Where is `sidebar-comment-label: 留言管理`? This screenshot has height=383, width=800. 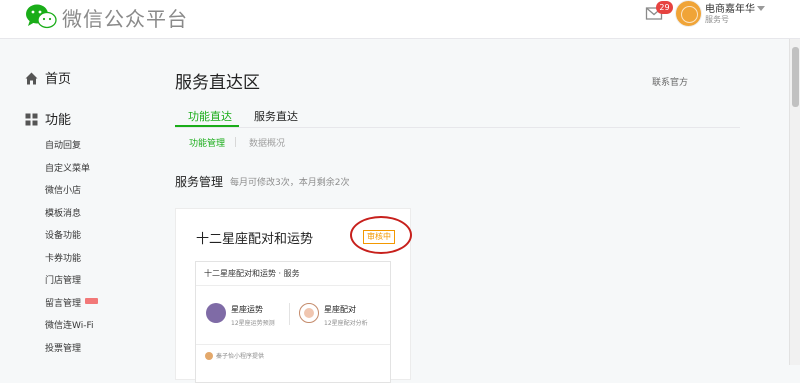
sidebar-comment-label: 留言管理 is located at coordinates (63, 304).